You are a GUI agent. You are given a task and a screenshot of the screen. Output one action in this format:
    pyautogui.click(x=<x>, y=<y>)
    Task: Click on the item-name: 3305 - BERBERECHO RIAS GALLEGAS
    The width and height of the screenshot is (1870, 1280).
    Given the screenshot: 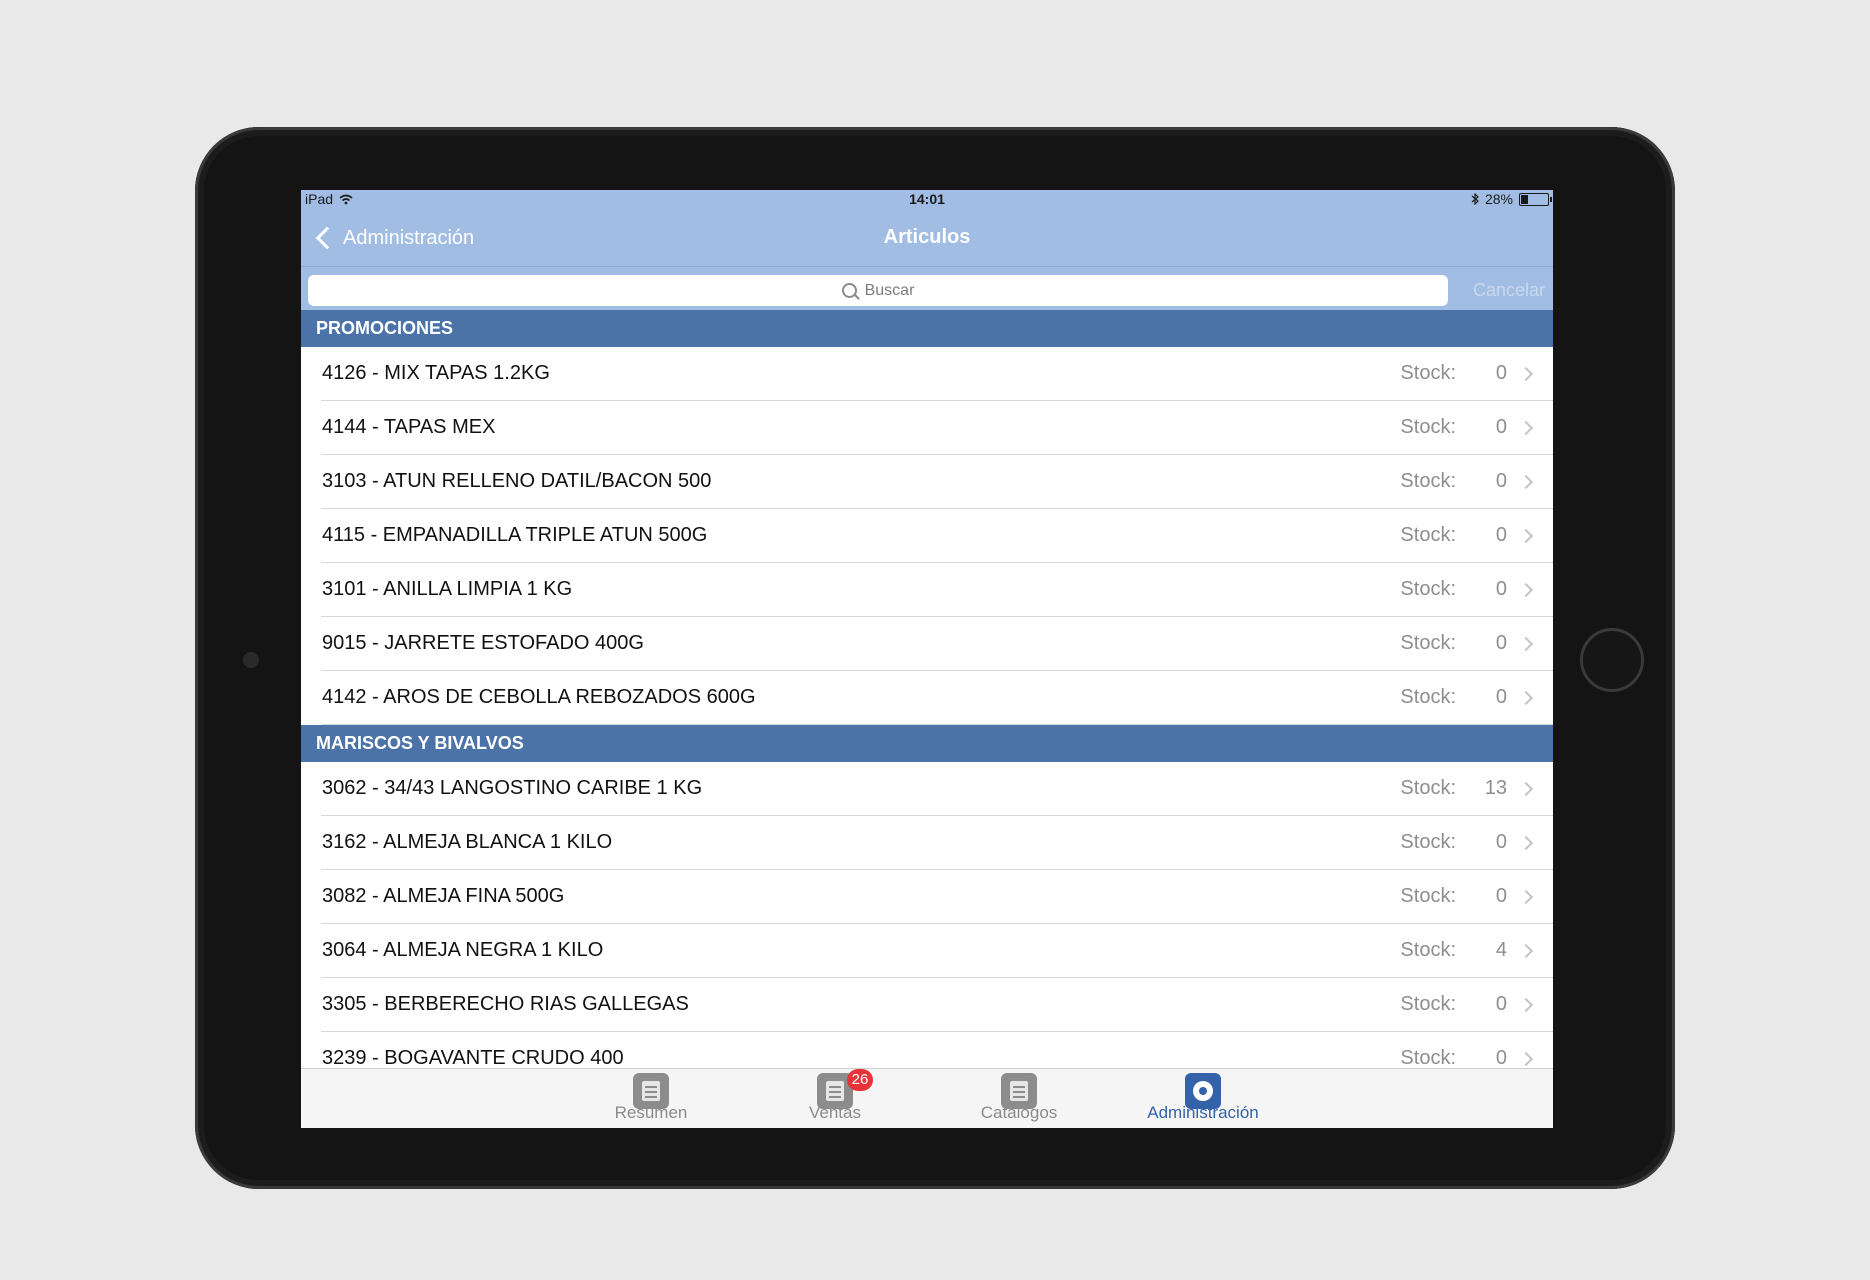 What is the action you would take?
    pyautogui.click(x=505, y=1004)
    